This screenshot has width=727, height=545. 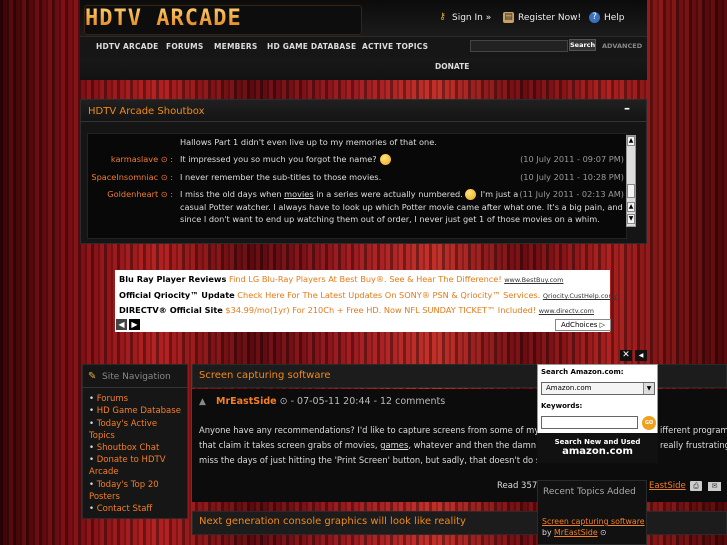 I want to click on sidebar-item-wrap: Arcade, so click(x=104, y=472).